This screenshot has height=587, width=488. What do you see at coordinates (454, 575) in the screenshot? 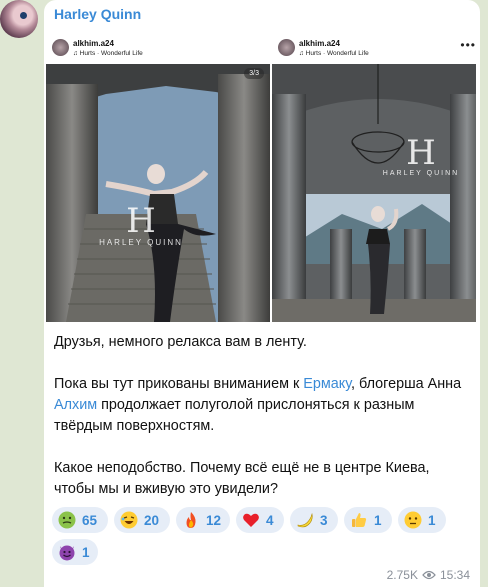
I see `message-time: 15:34` at bounding box center [454, 575].